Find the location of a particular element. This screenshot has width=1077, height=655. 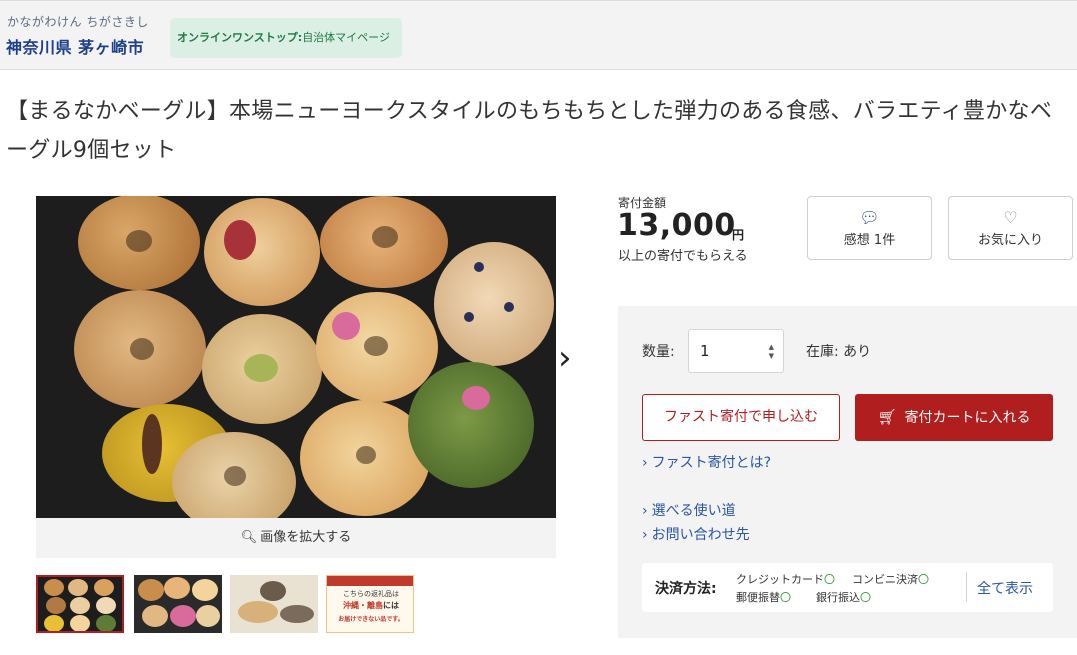

stock-status: 在庫: あり is located at coordinates (839, 352).